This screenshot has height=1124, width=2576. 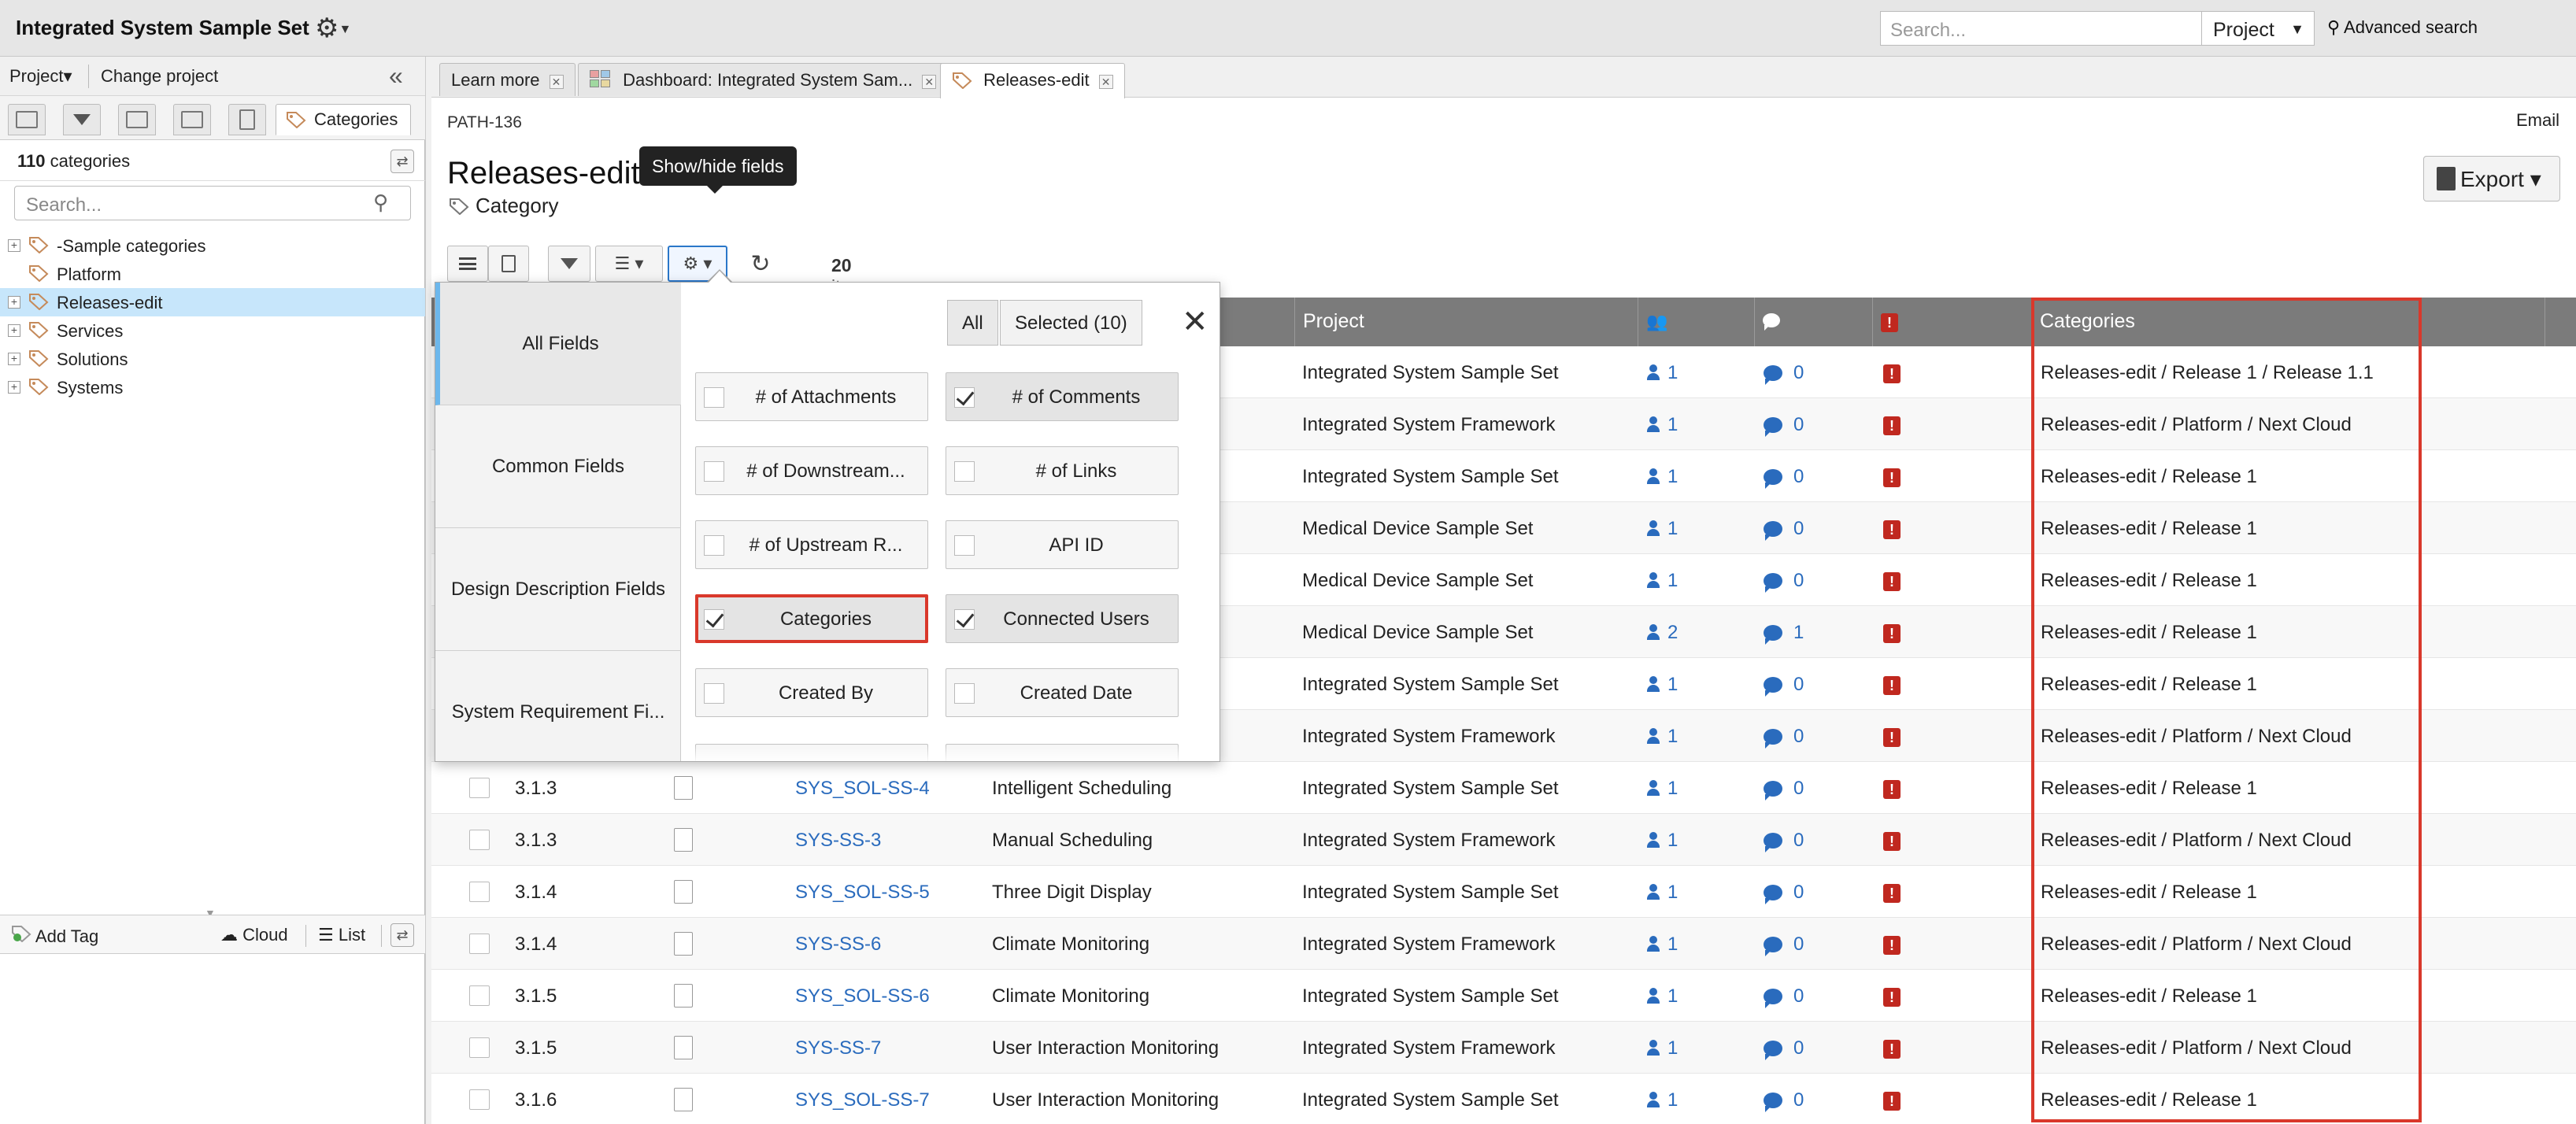 I want to click on column-header-categories: Categories, so click(x=2273, y=322).